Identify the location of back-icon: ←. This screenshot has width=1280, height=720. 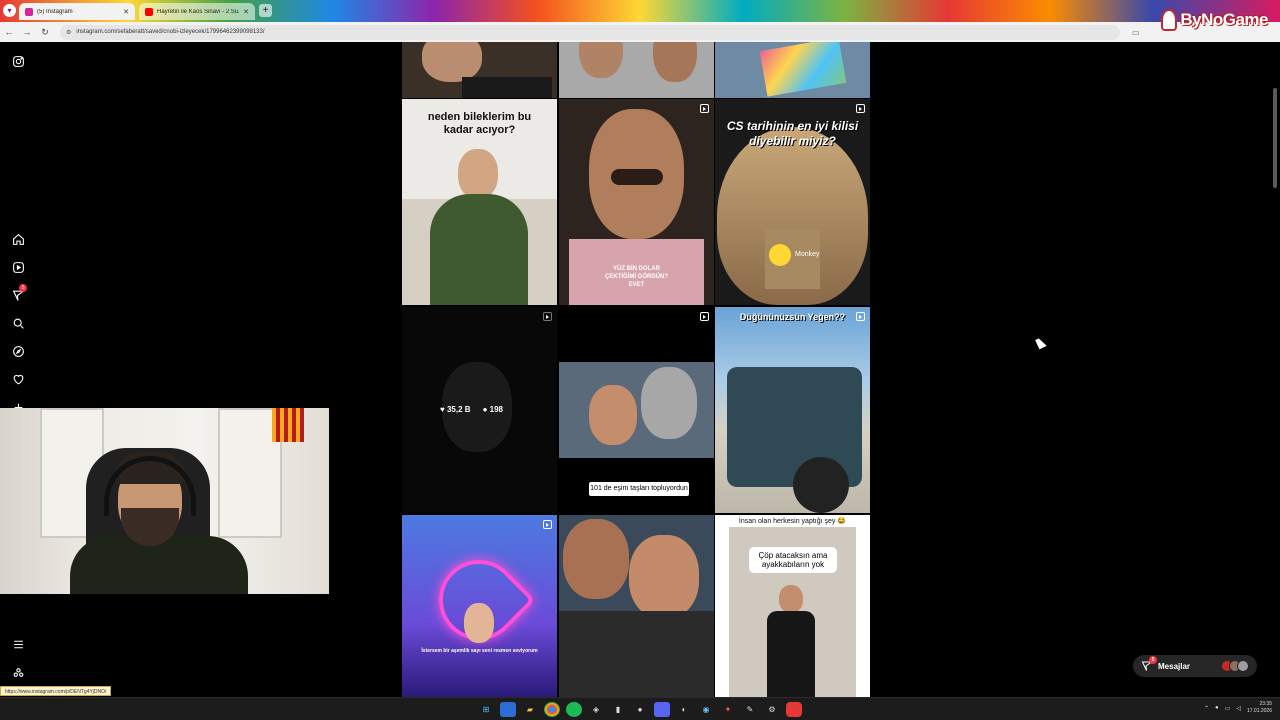
(9, 32).